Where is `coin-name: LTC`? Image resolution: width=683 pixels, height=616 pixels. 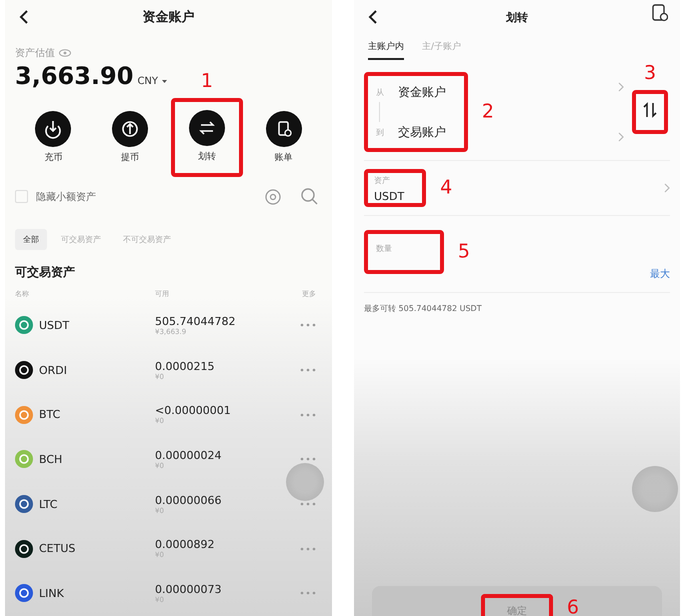 coin-name: LTC is located at coordinates (48, 504).